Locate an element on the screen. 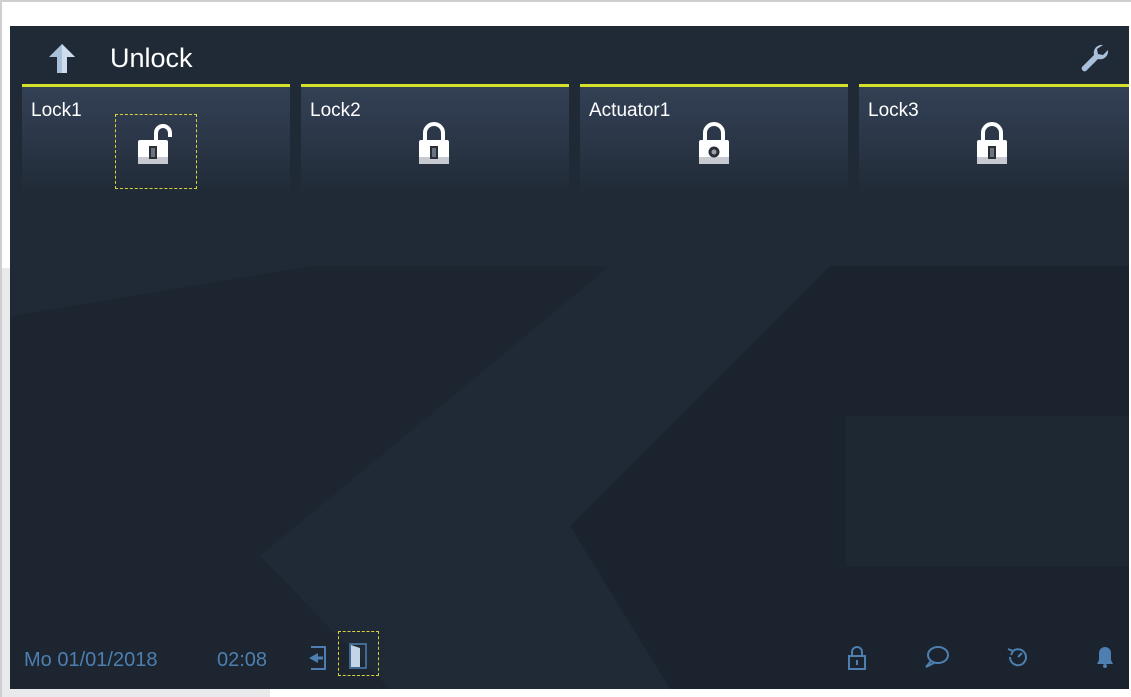  back-button is located at coordinates (62, 58).